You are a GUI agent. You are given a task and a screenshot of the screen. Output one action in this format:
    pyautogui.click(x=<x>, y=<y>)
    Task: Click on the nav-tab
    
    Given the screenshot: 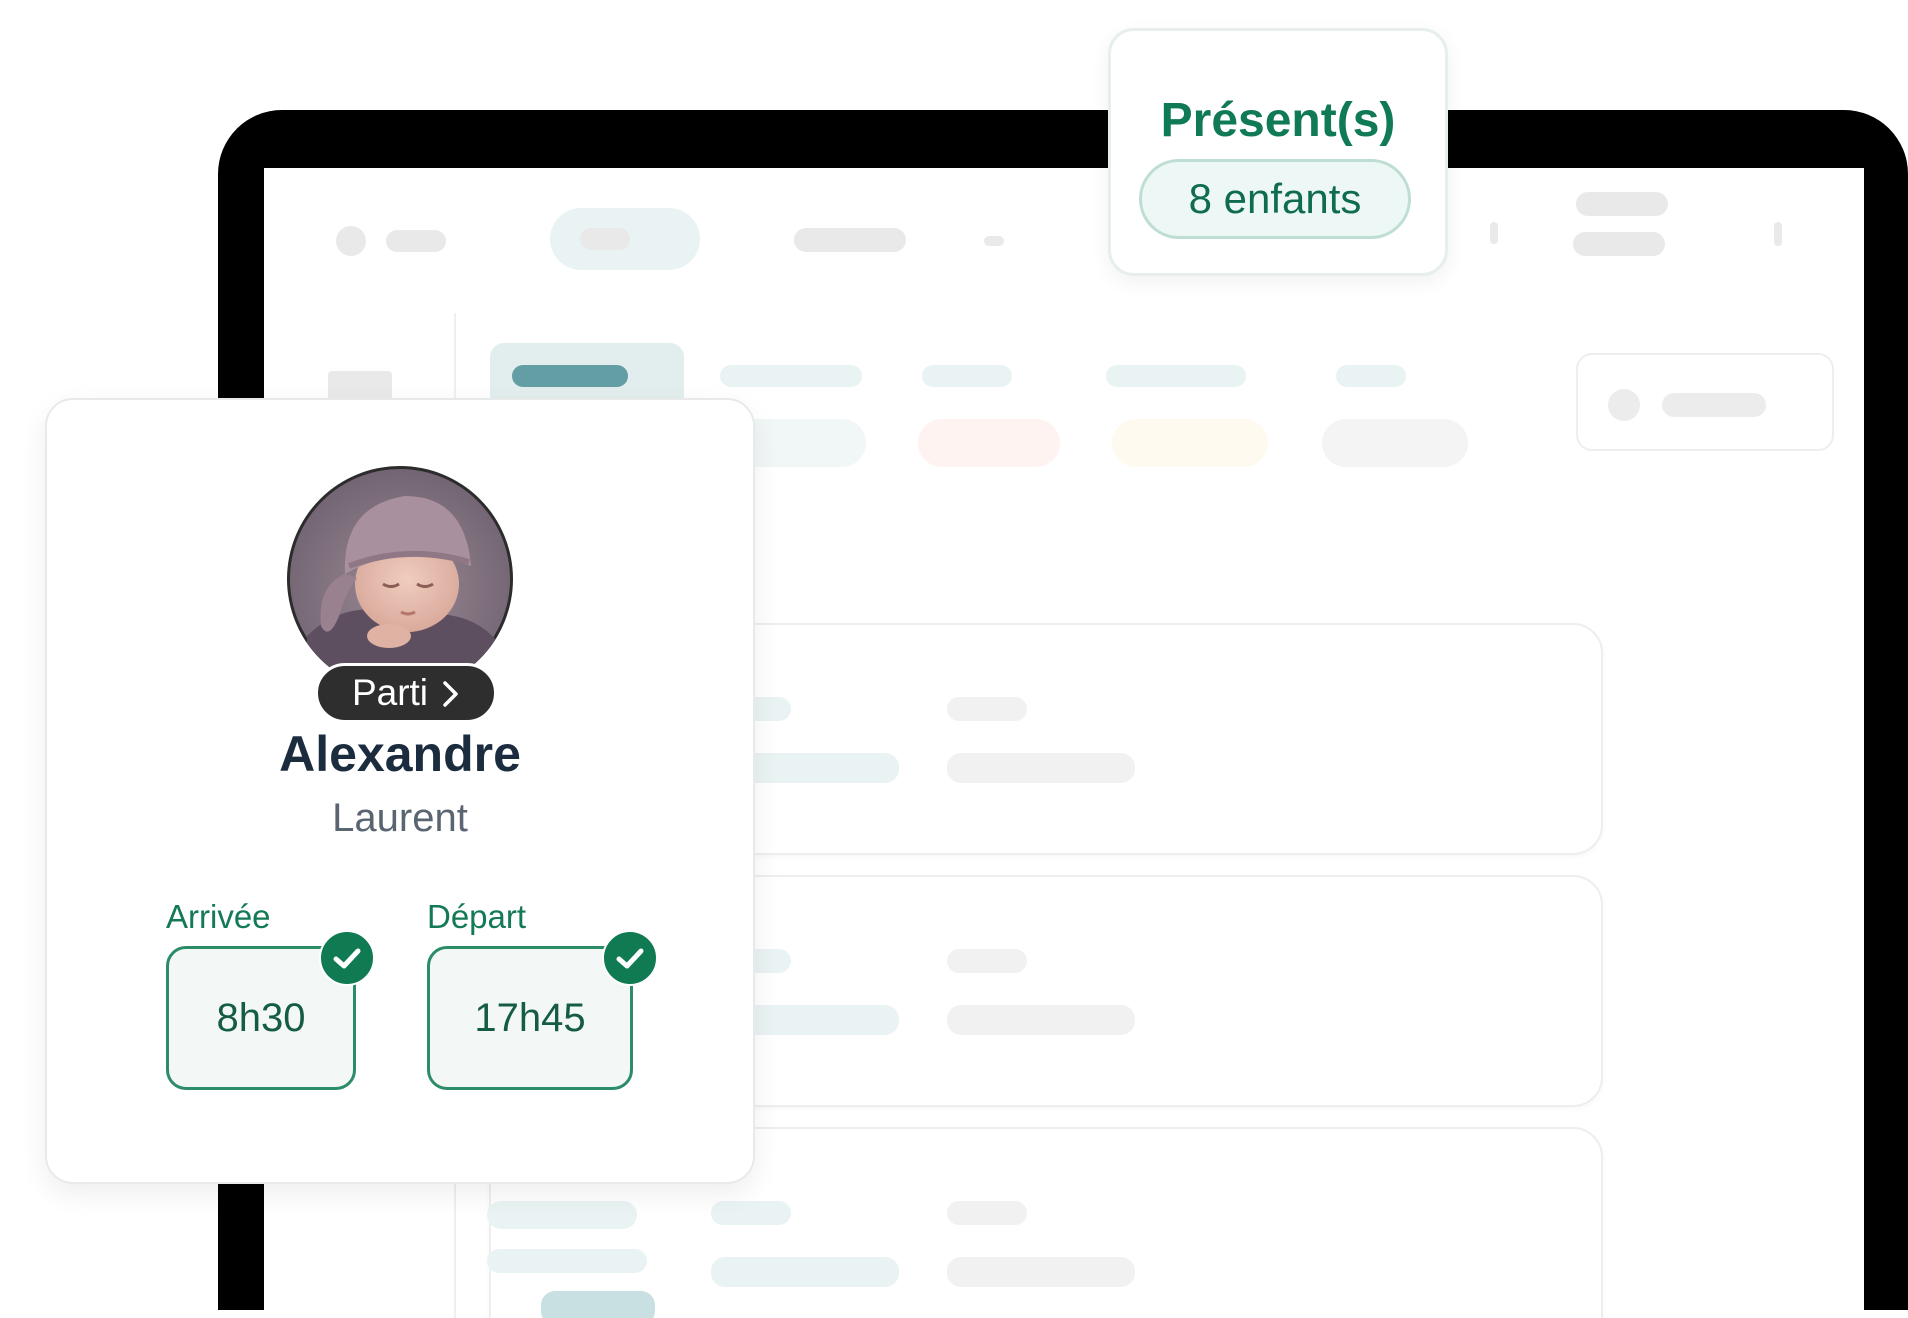 What is the action you would take?
    pyautogui.click(x=850, y=240)
    